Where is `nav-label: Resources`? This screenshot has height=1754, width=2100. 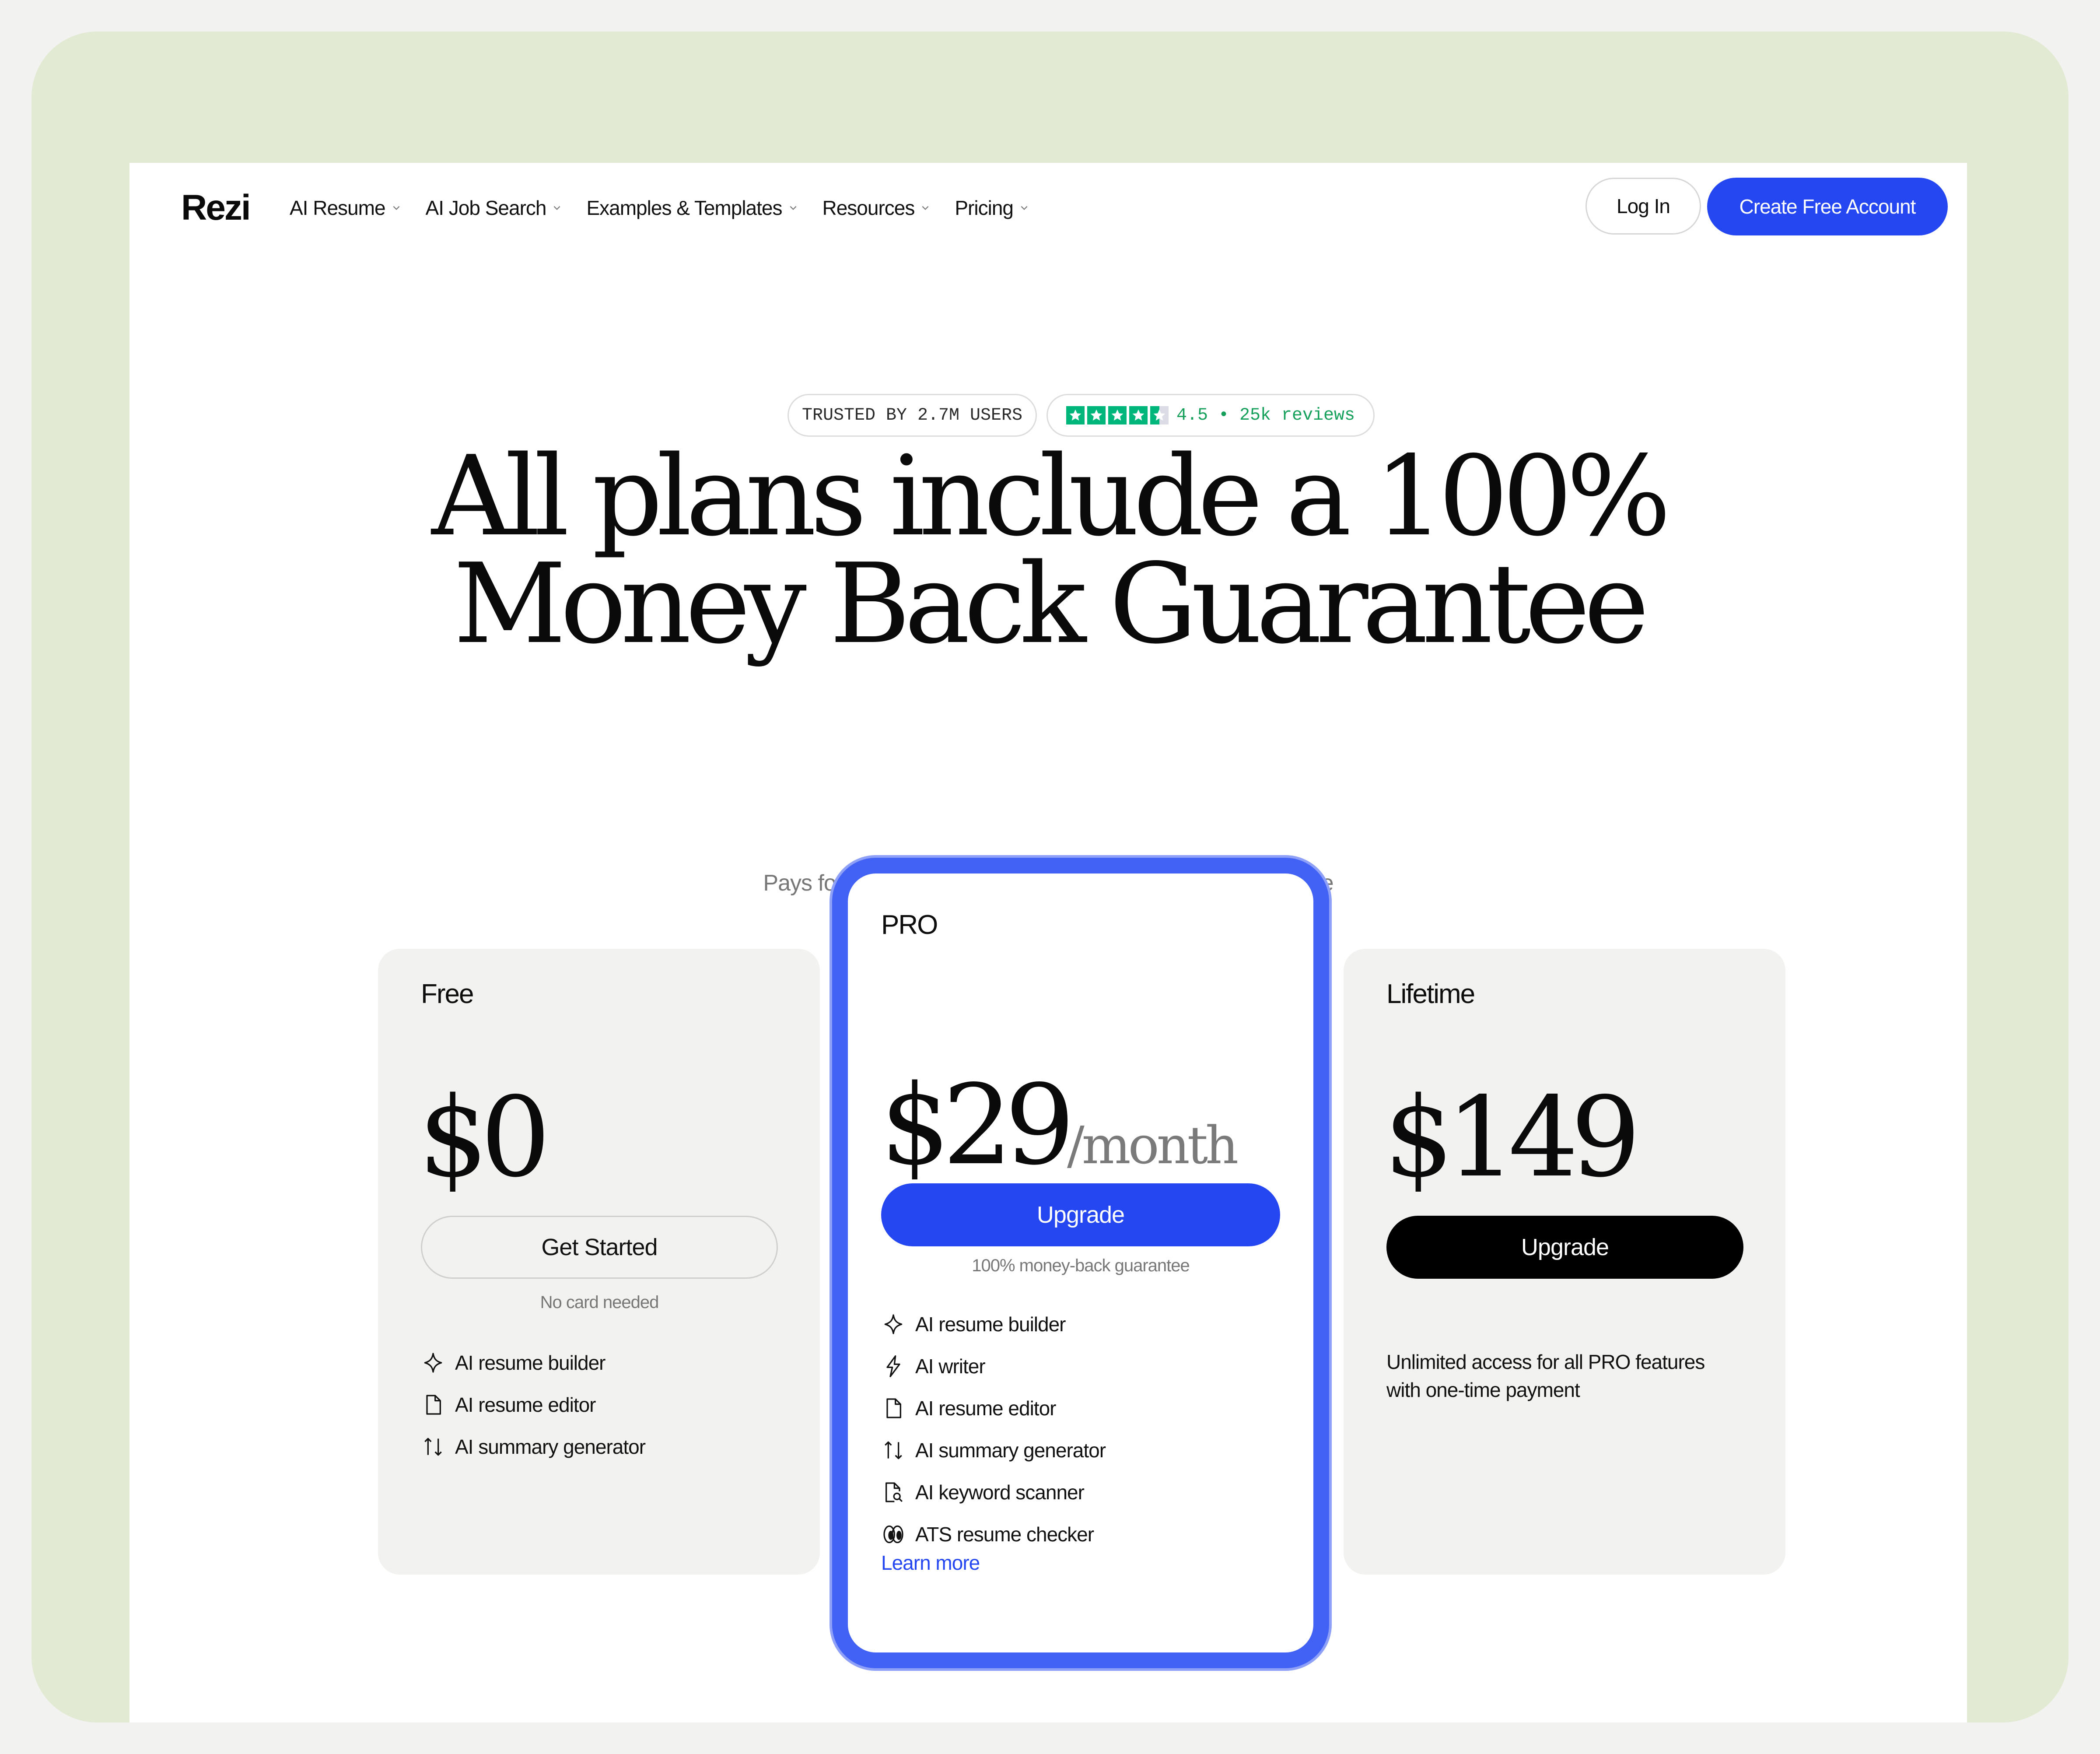
nav-label: Resources is located at coordinates (868, 207).